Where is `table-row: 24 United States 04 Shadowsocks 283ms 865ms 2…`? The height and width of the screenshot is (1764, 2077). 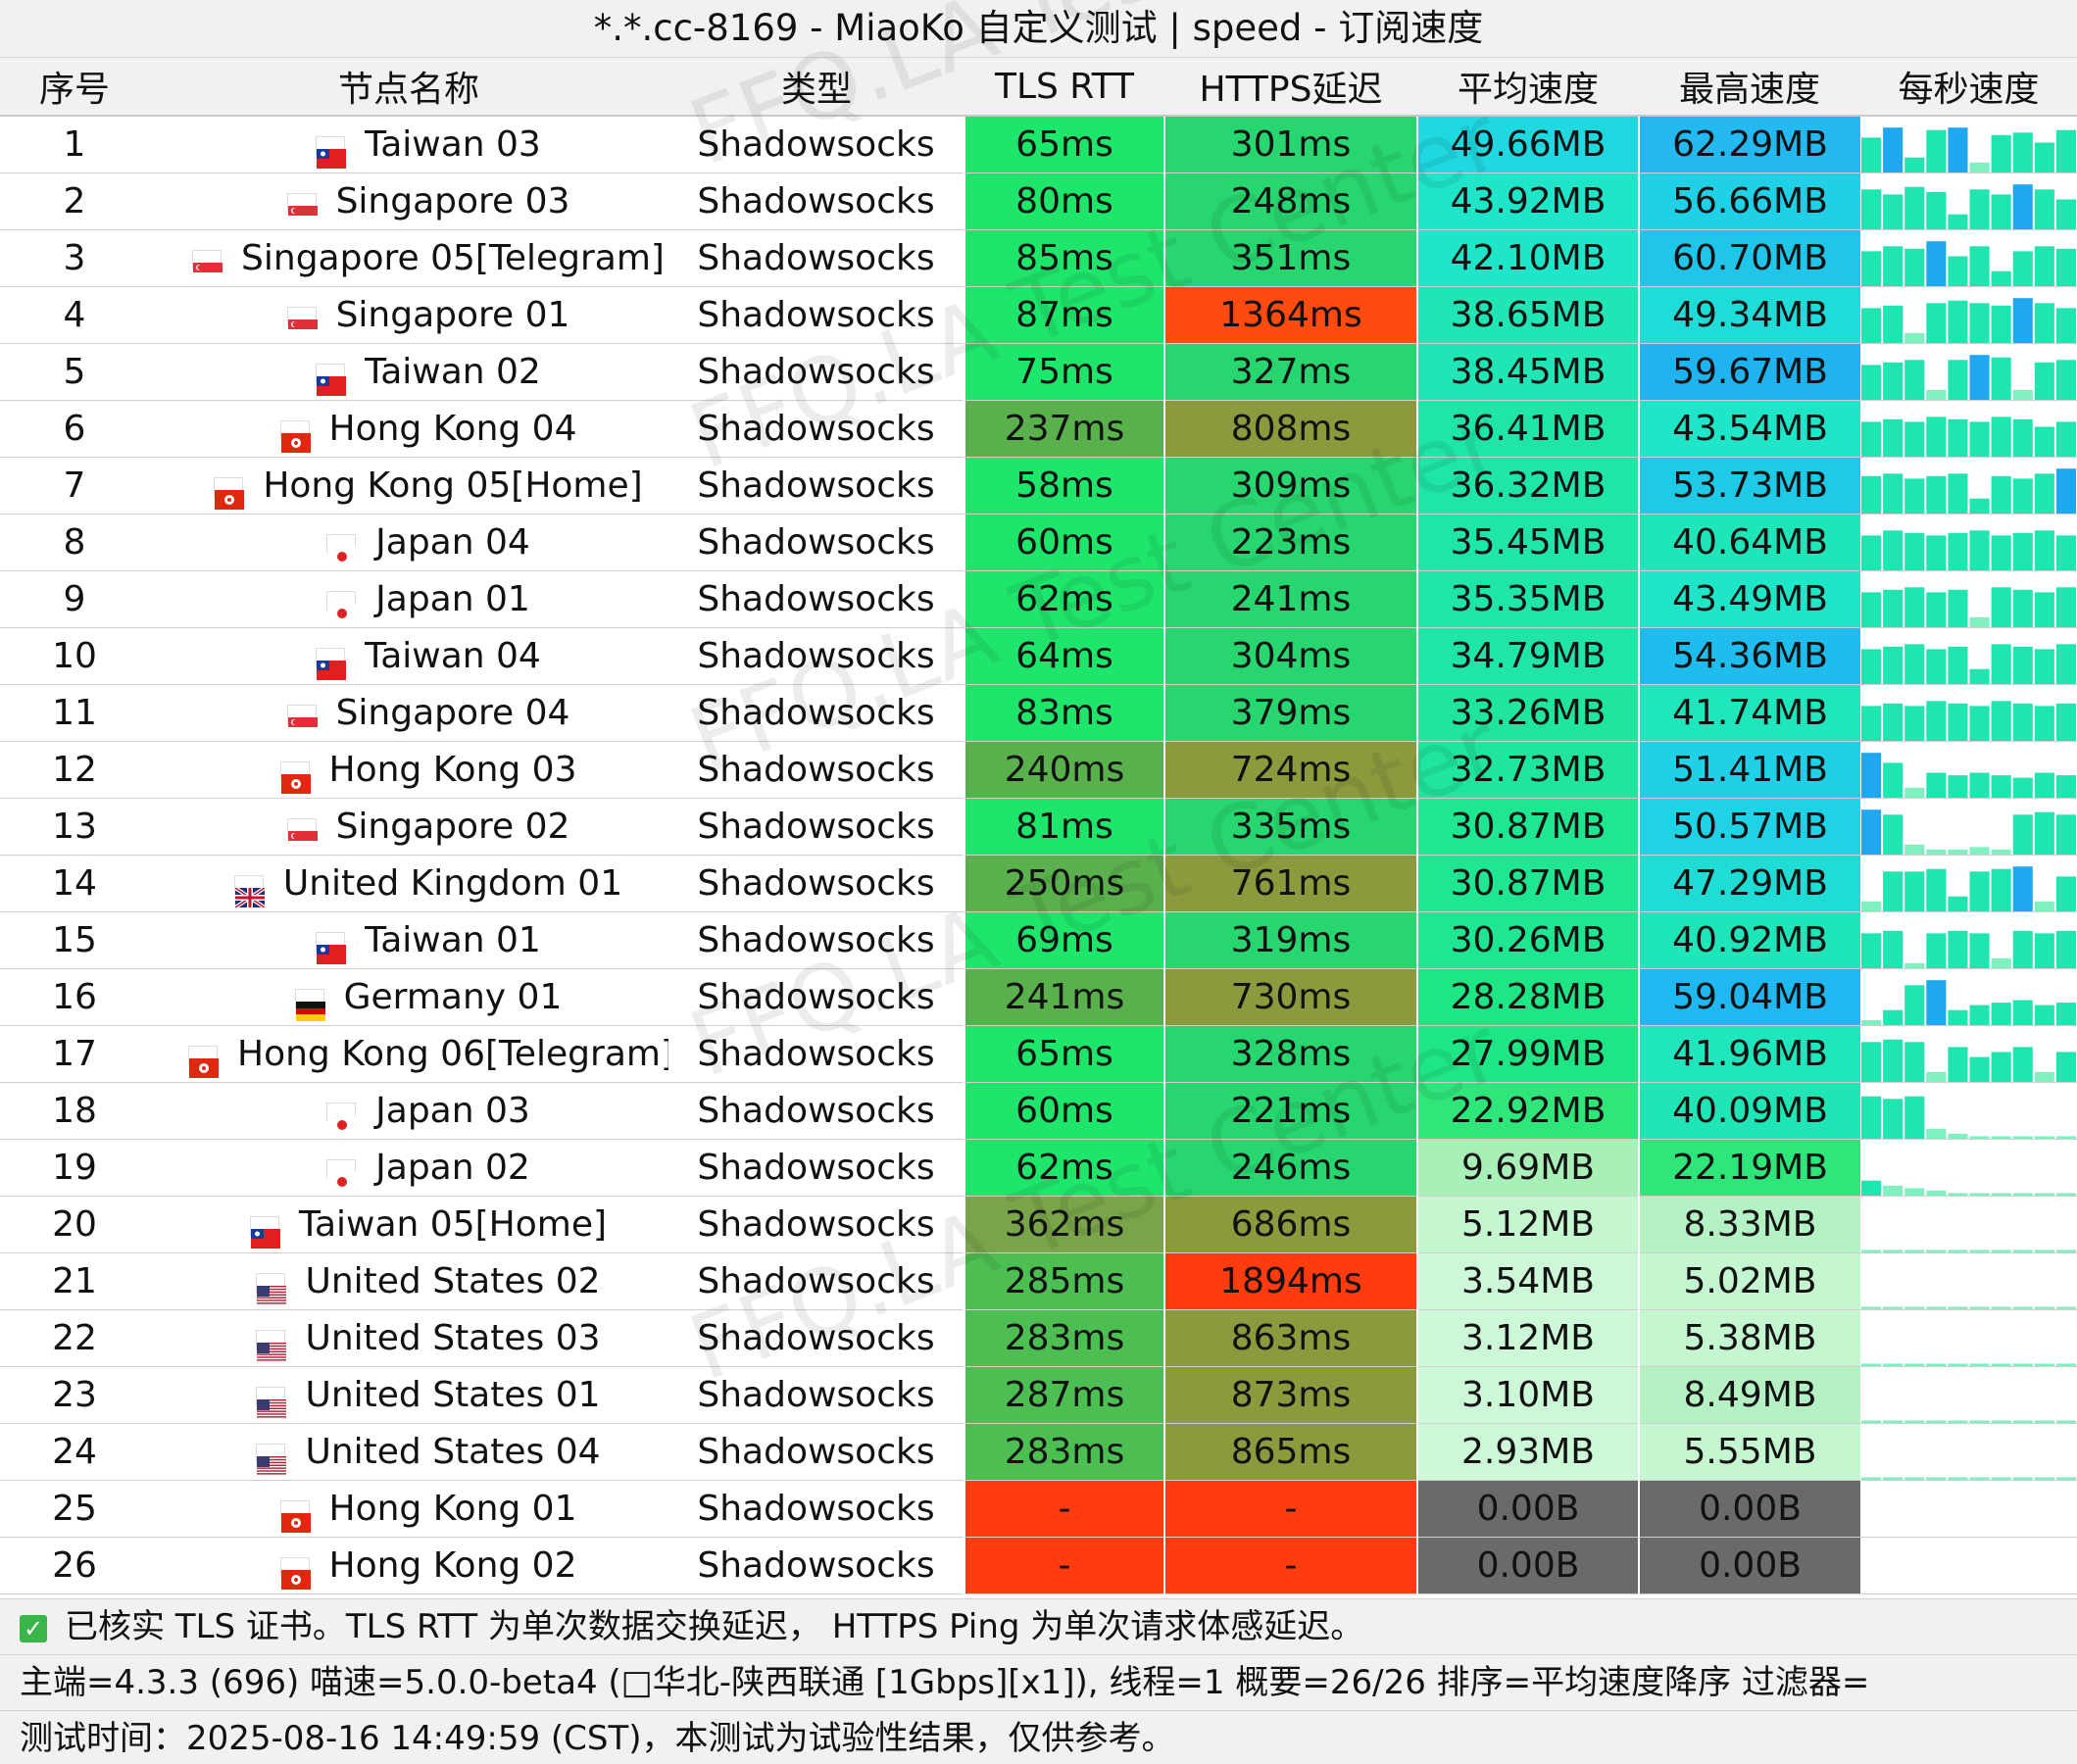 table-row: 24 United States 04 Shadowsocks 283ms 865ms 2… is located at coordinates (1038, 1452).